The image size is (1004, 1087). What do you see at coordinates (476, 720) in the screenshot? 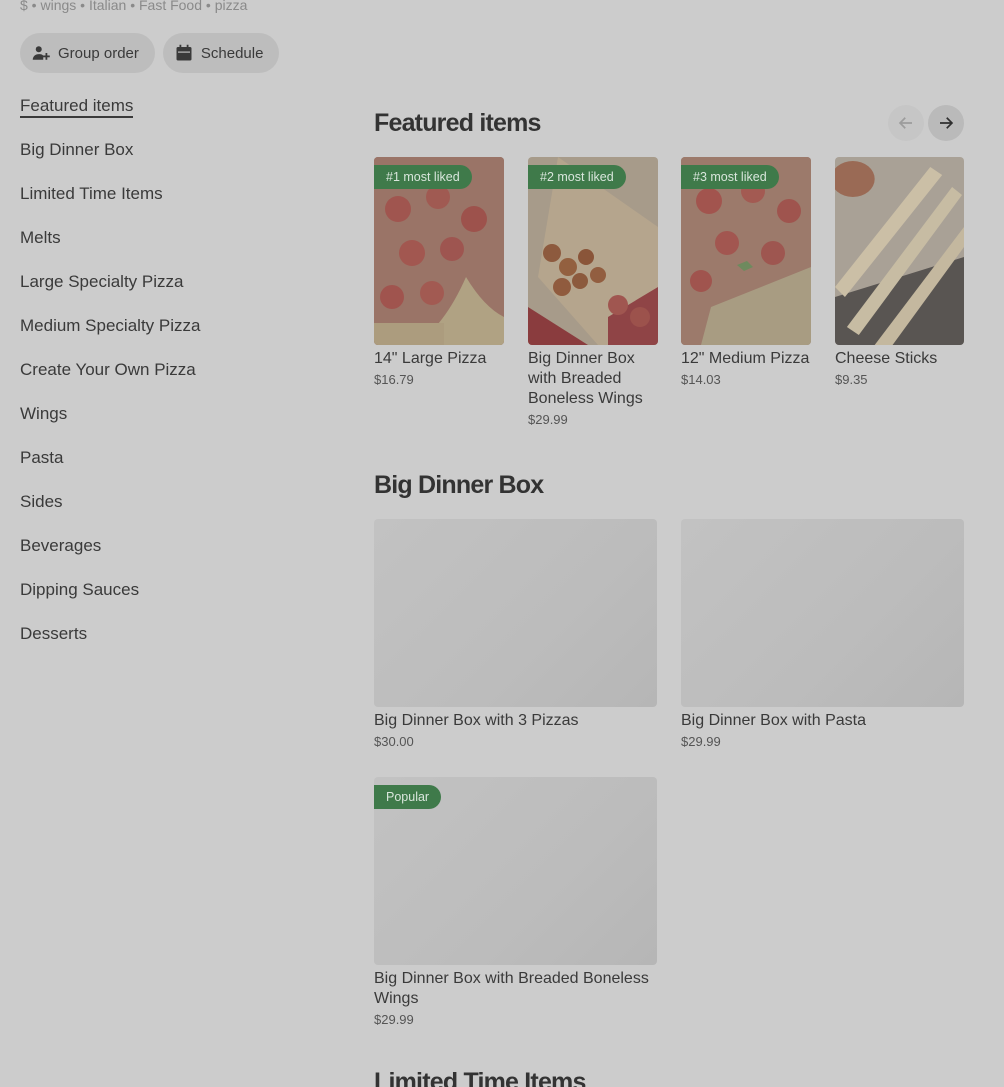
I see `item-name: Big Dinner Box with 3 Pizzas` at bounding box center [476, 720].